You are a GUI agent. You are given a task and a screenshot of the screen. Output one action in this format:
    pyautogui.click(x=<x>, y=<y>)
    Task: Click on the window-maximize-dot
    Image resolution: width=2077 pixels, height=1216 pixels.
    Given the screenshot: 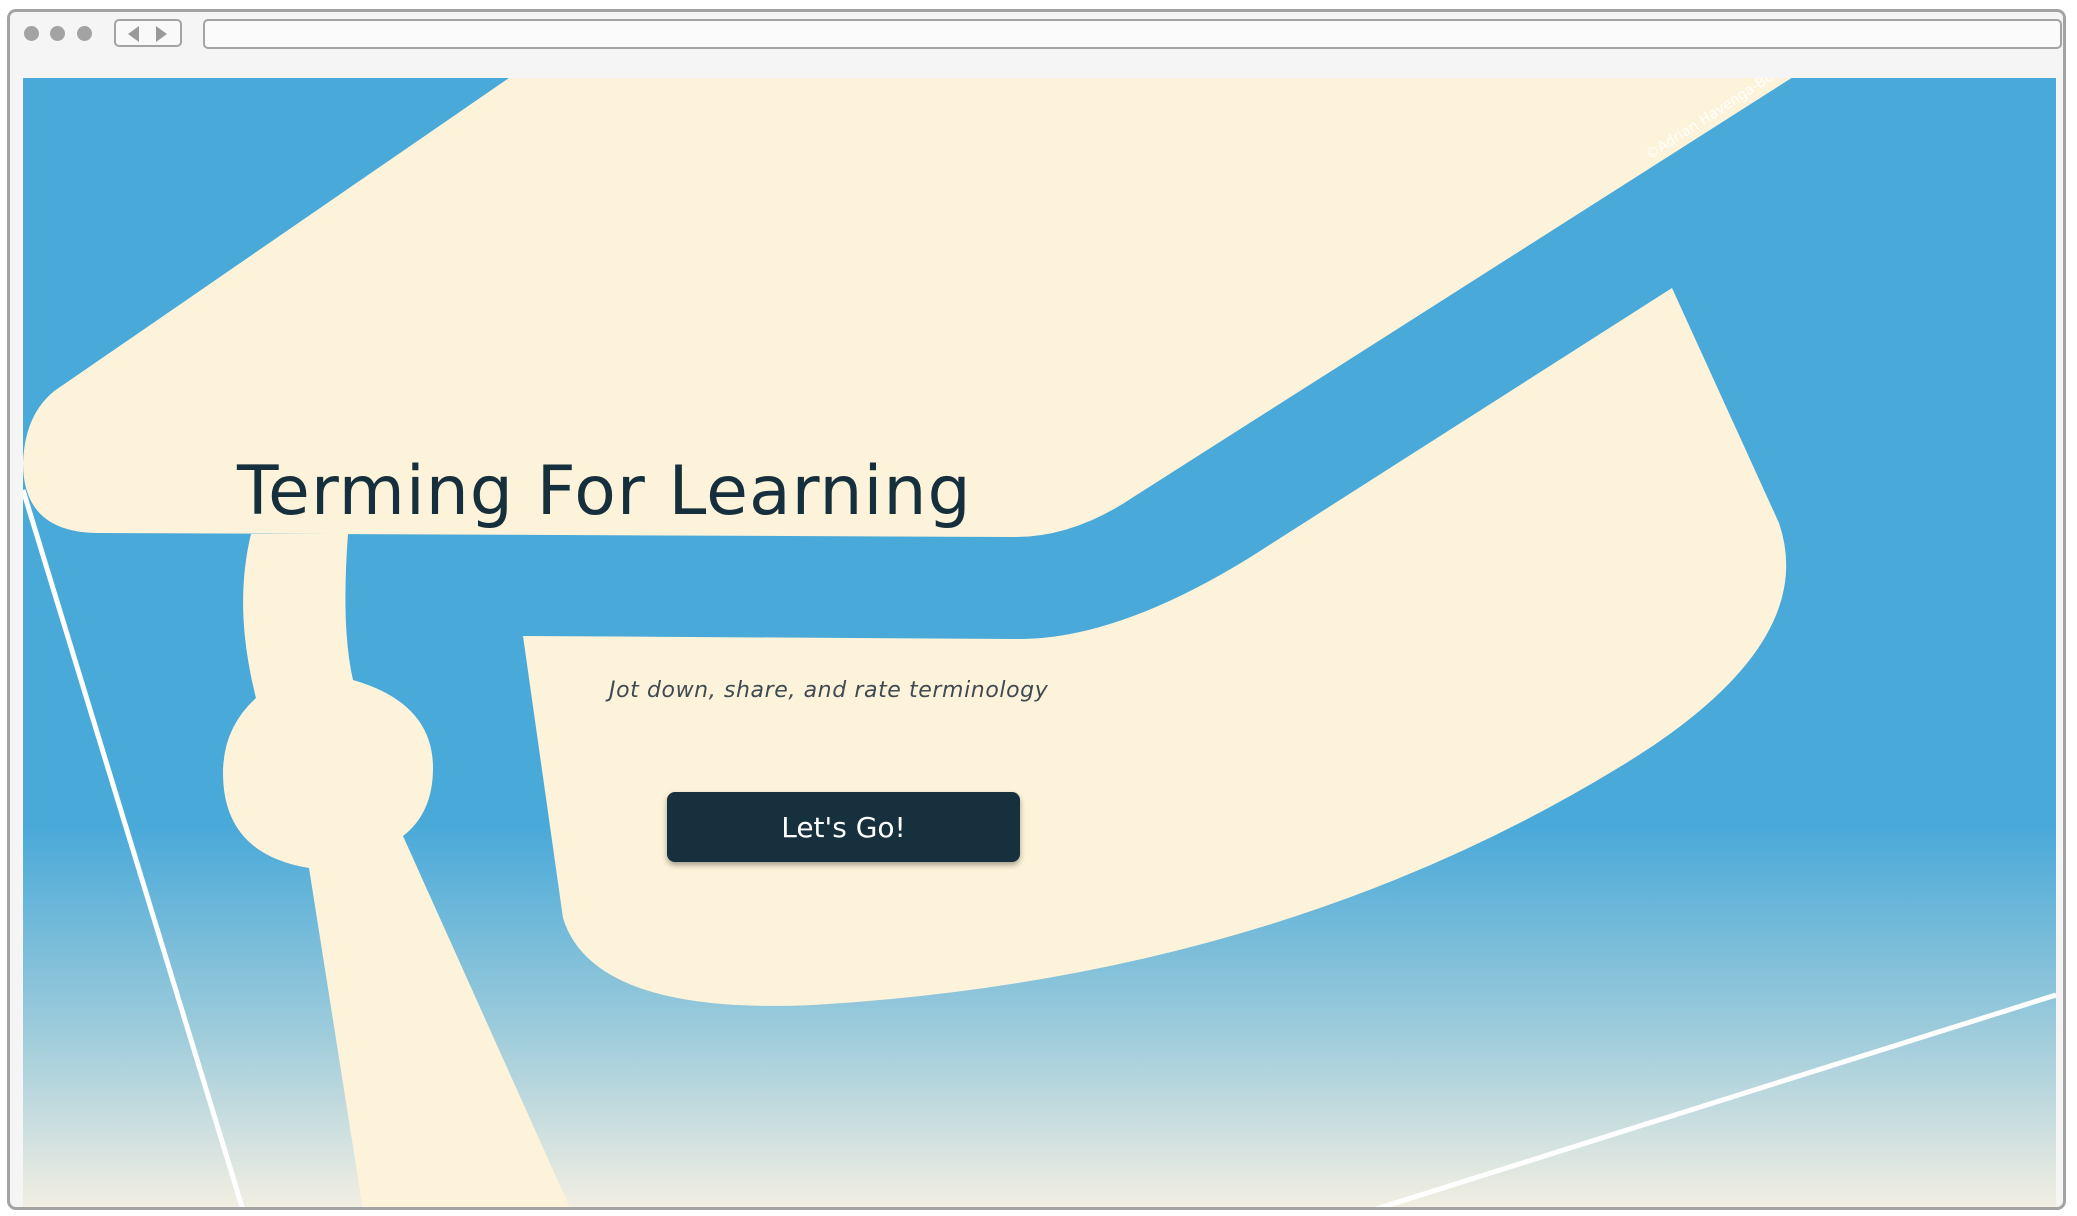 What is the action you would take?
    pyautogui.click(x=84, y=33)
    